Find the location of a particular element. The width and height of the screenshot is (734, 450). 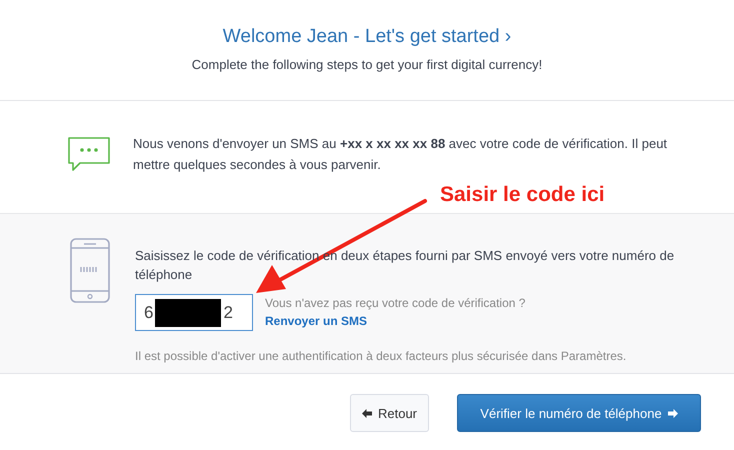

right-arrow-icon is located at coordinates (673, 413).